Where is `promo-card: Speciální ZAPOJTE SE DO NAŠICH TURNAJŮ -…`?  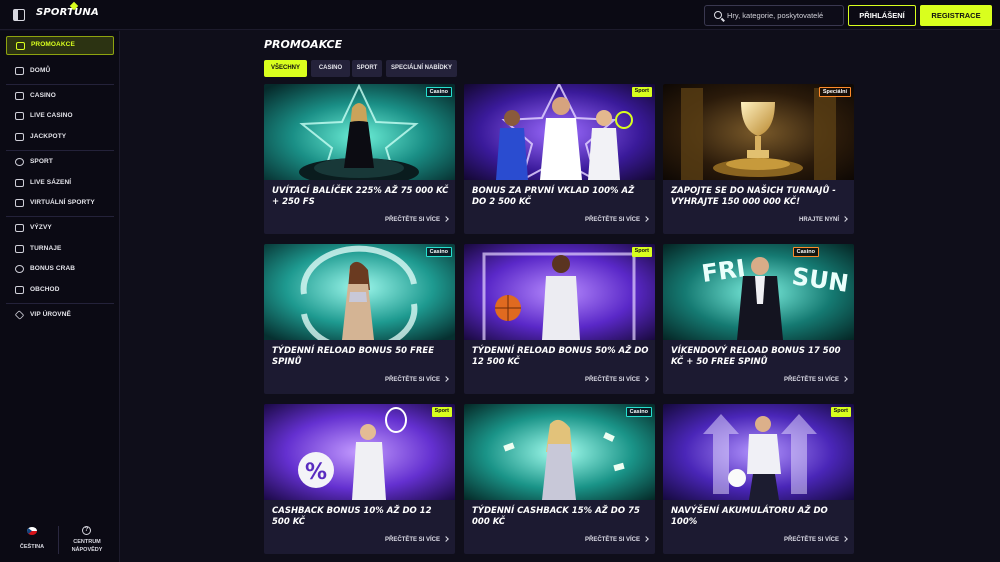 promo-card: Speciální ZAPOJTE SE DO NAŠICH TURNAJŮ -… is located at coordinates (758, 159).